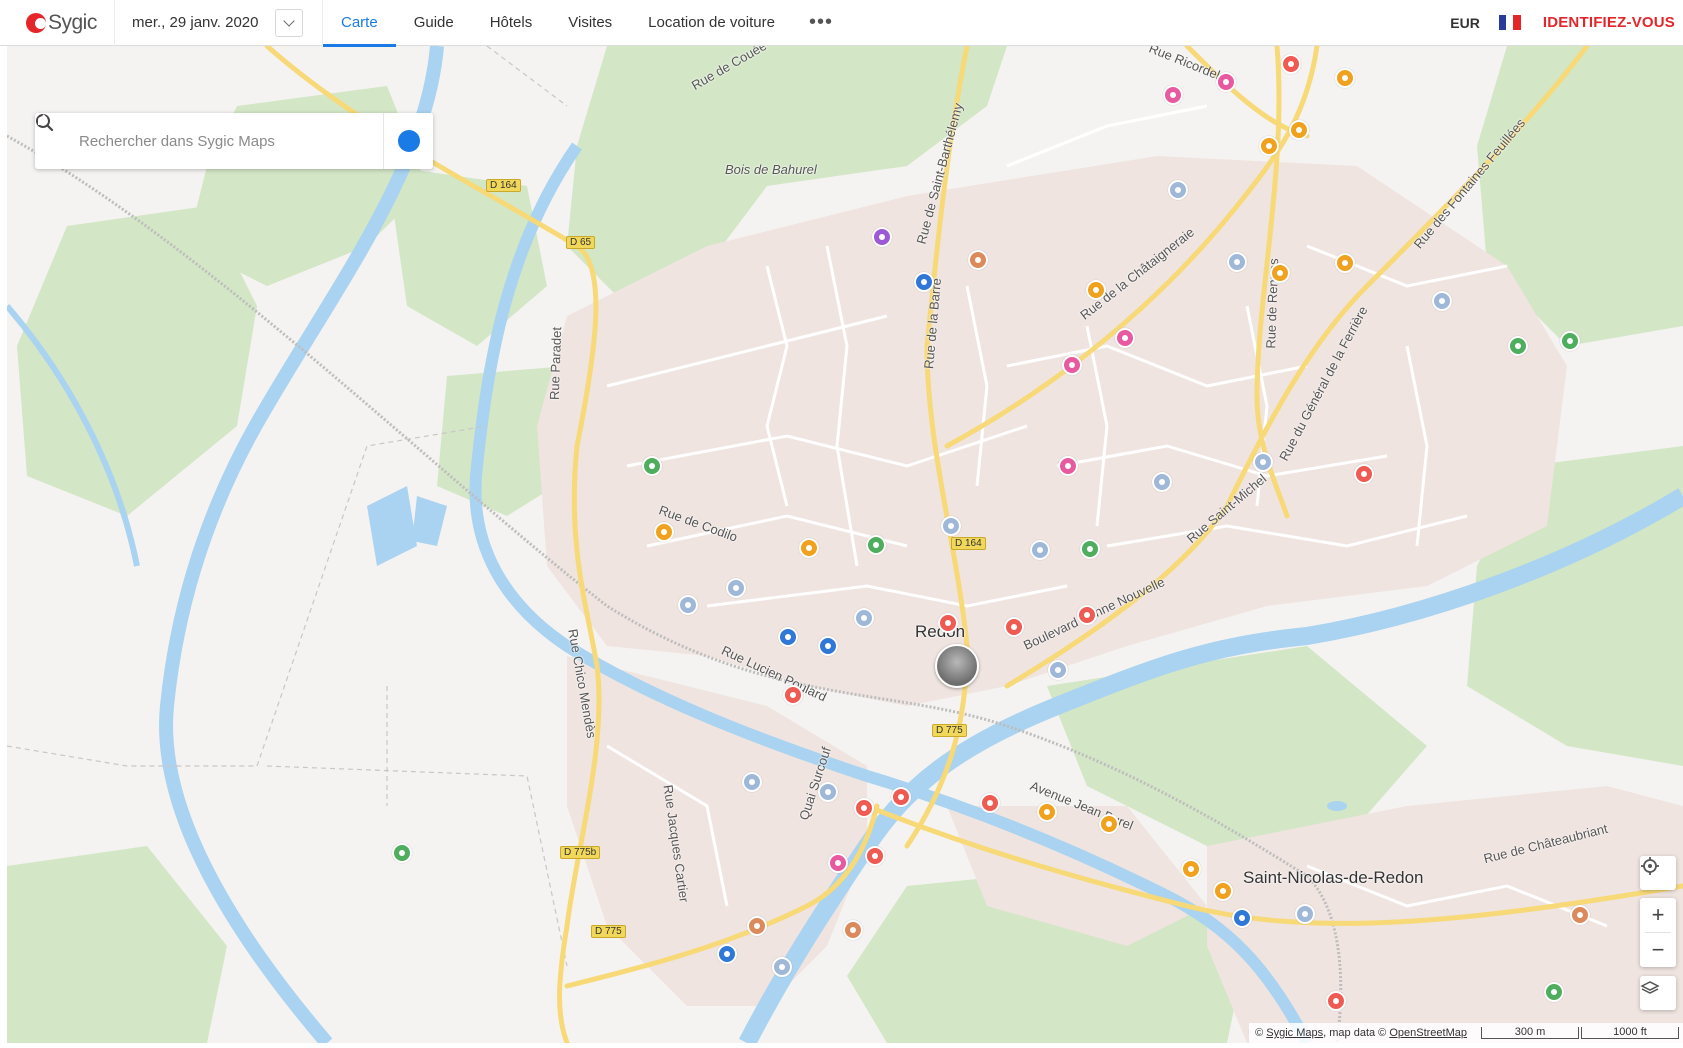 The image size is (1683, 1048). What do you see at coordinates (1226, 82) in the screenshot?
I see `bar-icon` at bounding box center [1226, 82].